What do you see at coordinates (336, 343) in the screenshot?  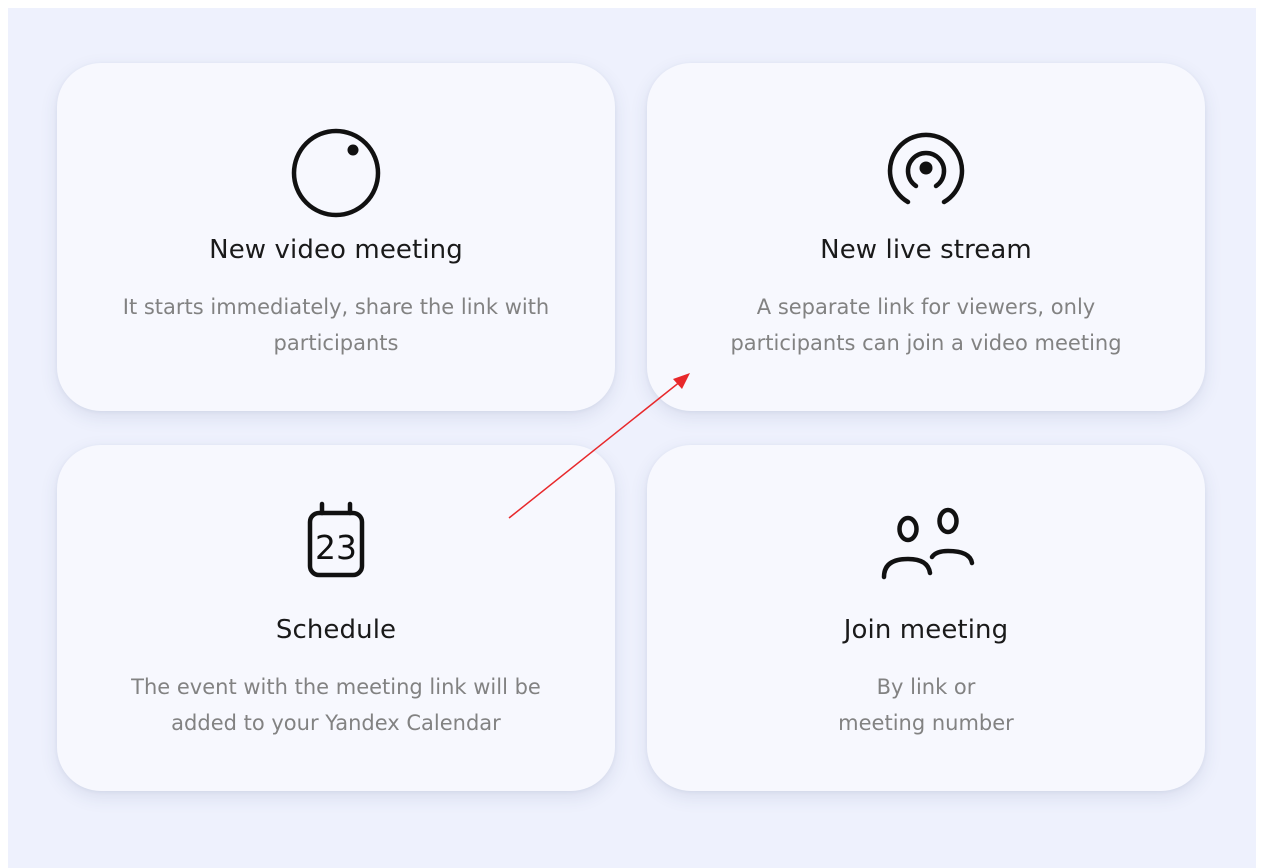 I see `description-line: participants` at bounding box center [336, 343].